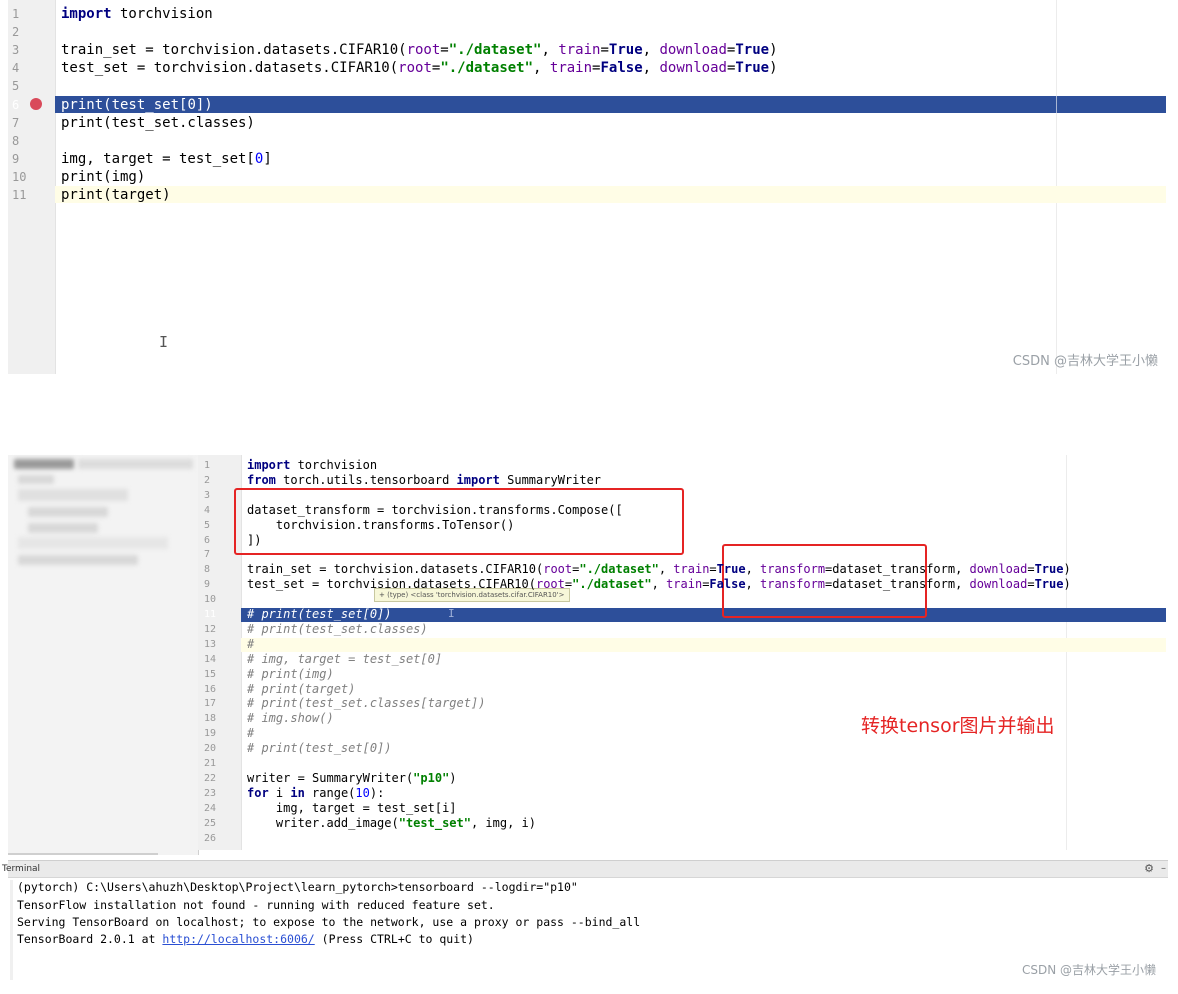 The height and width of the screenshot is (994, 1178). Describe the element at coordinates (366, 479) in the screenshot. I see `code-token: torch.utils.tensorboard` at that location.